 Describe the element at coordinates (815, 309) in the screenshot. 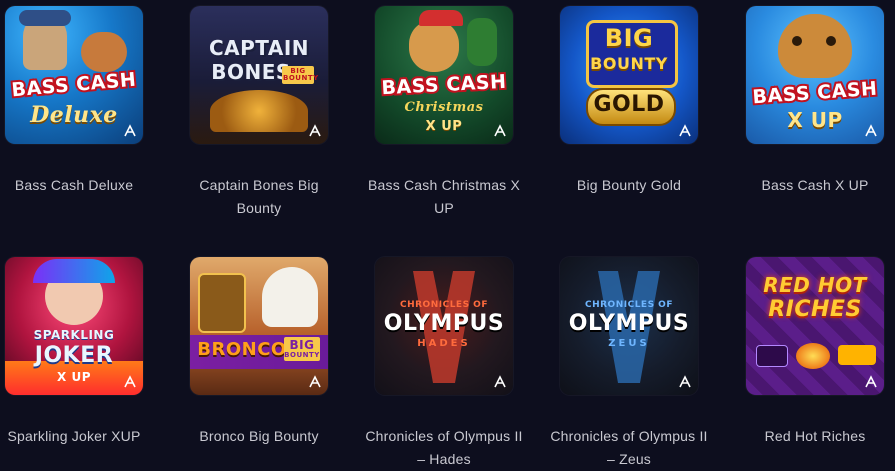

I see `art-text: RICHES` at that location.